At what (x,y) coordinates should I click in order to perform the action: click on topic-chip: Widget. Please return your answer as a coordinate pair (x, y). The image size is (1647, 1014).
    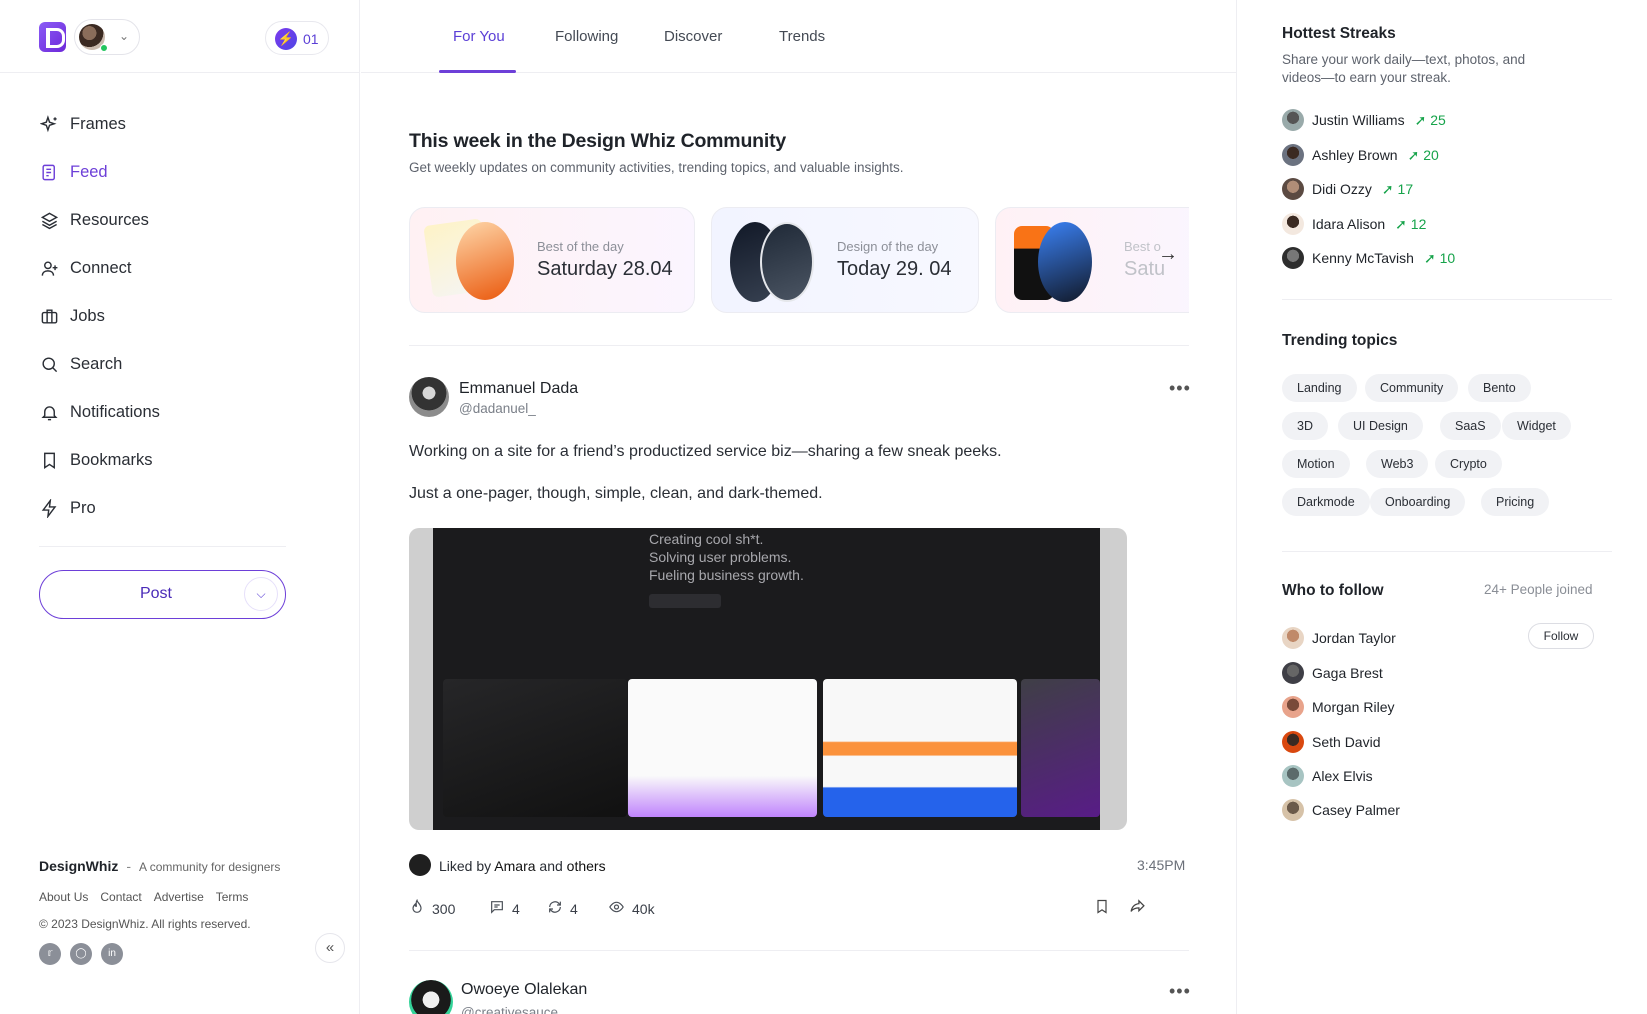
    Looking at the image, I should click on (1536, 426).